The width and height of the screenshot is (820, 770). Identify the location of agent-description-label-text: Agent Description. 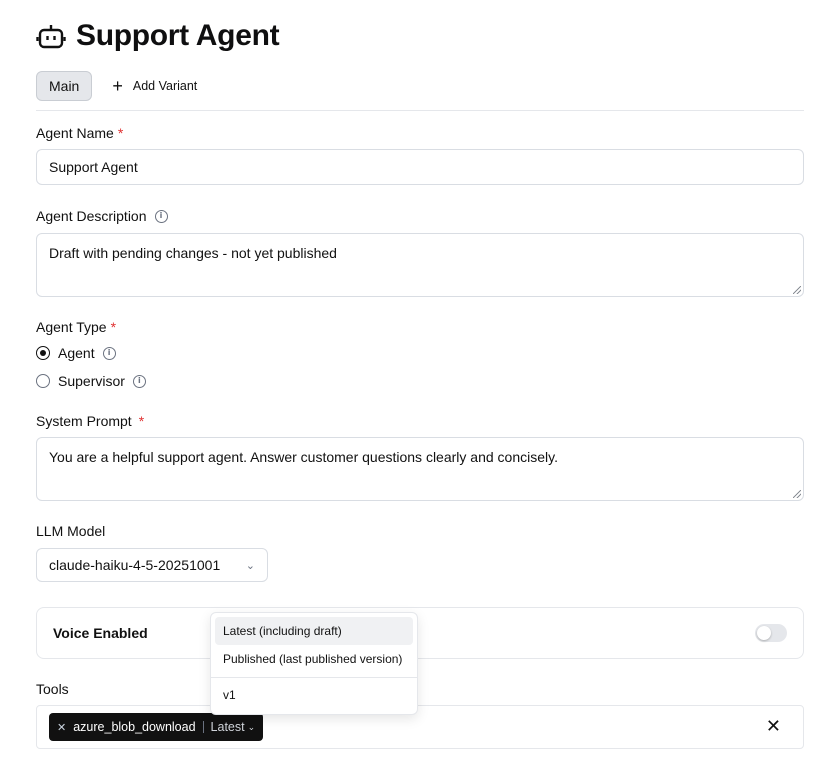
(91, 216).